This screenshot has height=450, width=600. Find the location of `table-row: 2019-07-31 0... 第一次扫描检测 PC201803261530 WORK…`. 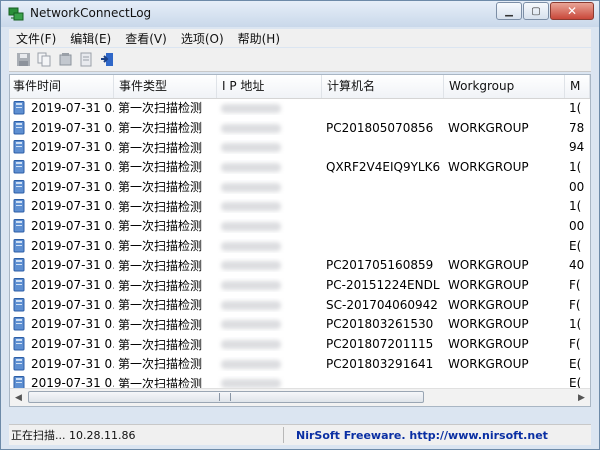

table-row: 2019-07-31 0... 第一次扫描检测 PC201803261530 WORK… is located at coordinates (300, 325).